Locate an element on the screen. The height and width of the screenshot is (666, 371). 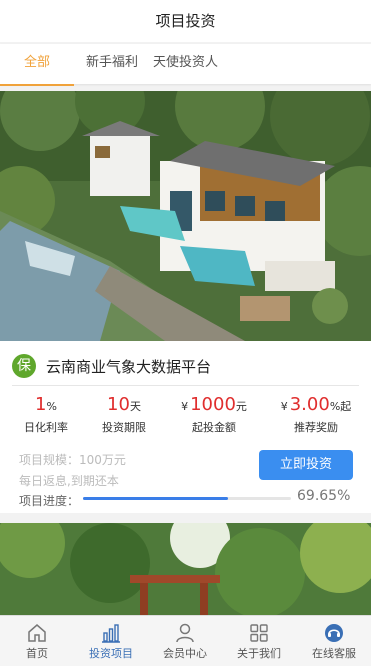
nav-label: 在线客服 is located at coordinates (334, 653).